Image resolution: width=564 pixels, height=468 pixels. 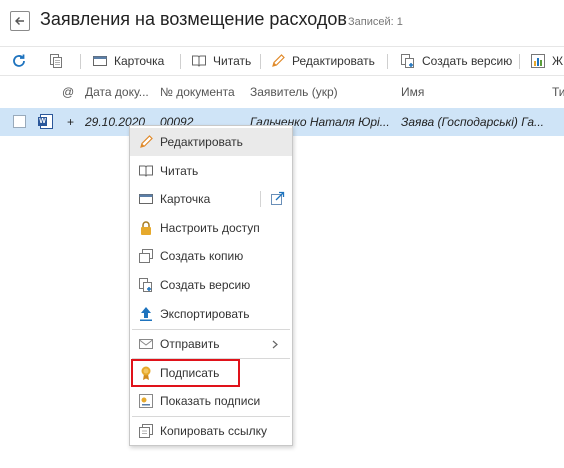 I want to click on word-document-icon, so click(x=45, y=121).